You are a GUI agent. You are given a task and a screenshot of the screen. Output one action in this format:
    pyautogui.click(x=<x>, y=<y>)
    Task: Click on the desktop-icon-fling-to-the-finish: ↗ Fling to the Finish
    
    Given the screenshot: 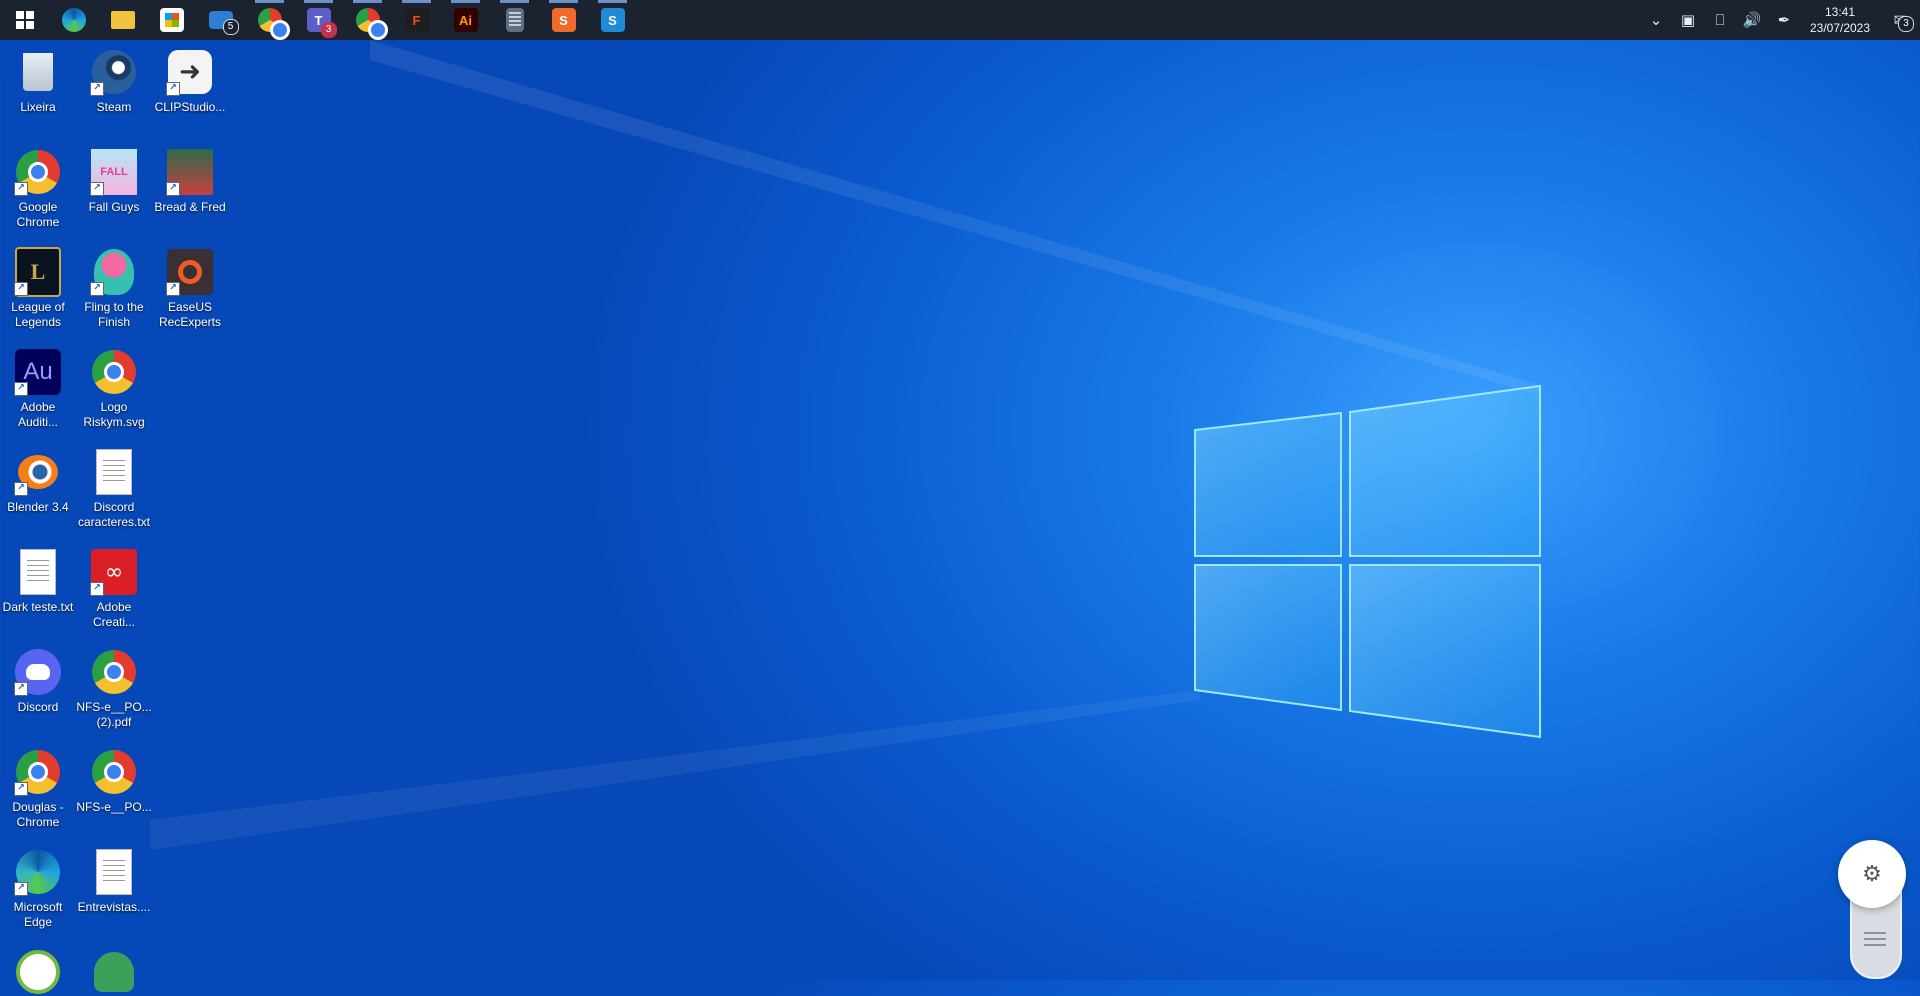 What is the action you would take?
    pyautogui.click(x=114, y=289)
    